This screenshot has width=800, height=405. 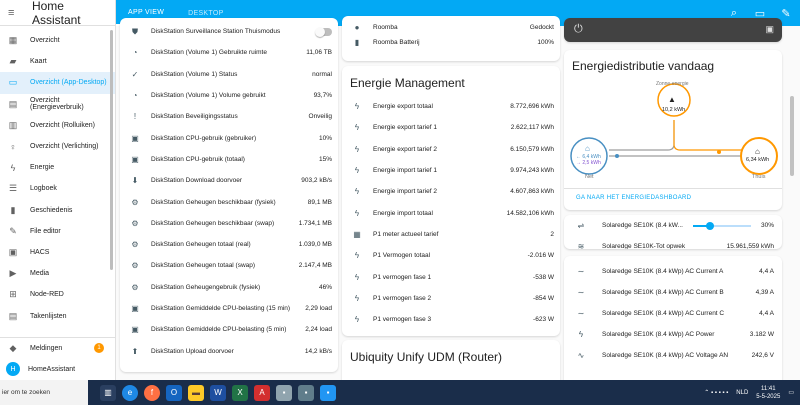 What do you see at coordinates (578, 29) in the screenshot?
I see `power-icon: ⏻` at bounding box center [578, 29].